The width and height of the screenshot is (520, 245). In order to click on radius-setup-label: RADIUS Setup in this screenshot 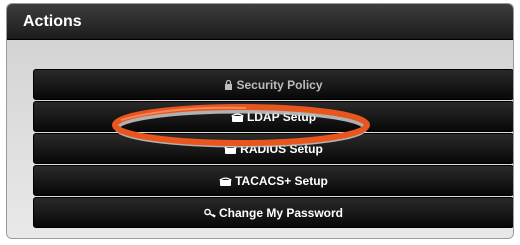, I will do `click(281, 148)`.